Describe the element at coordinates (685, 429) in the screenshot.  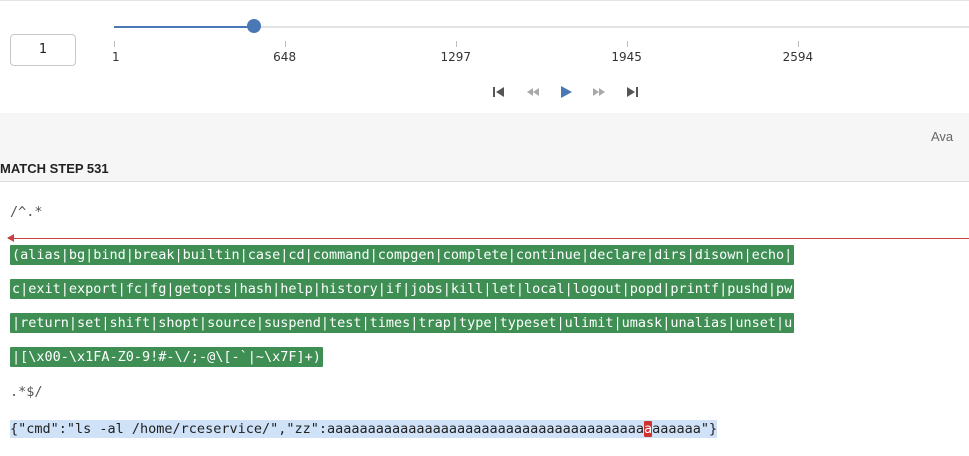
I see `subject-after-cursor: aaaaaa"}` at that location.